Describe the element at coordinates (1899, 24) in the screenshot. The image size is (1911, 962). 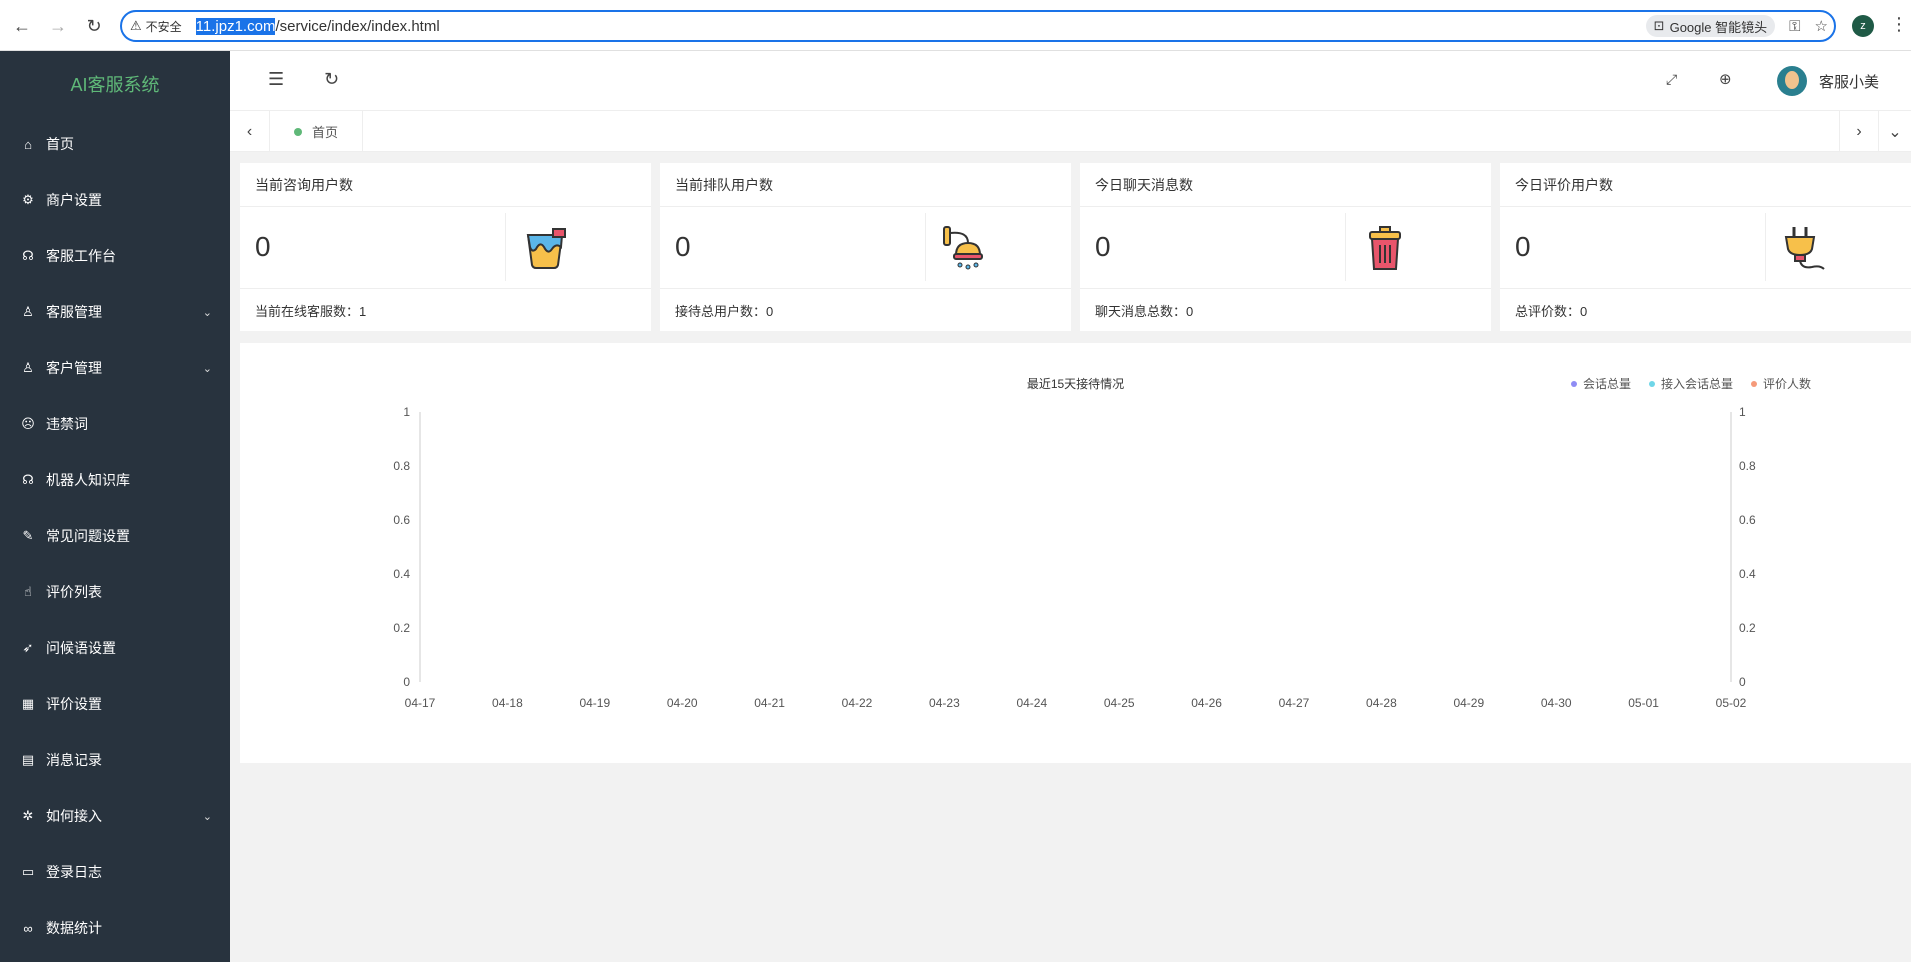
I see `browser-menu-icon: ⋮` at that location.